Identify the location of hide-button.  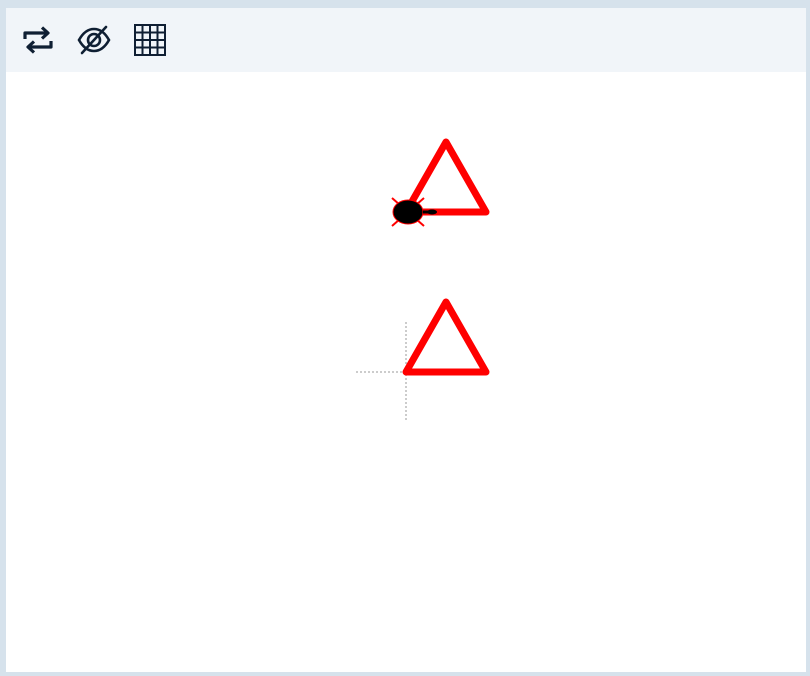
(94, 40).